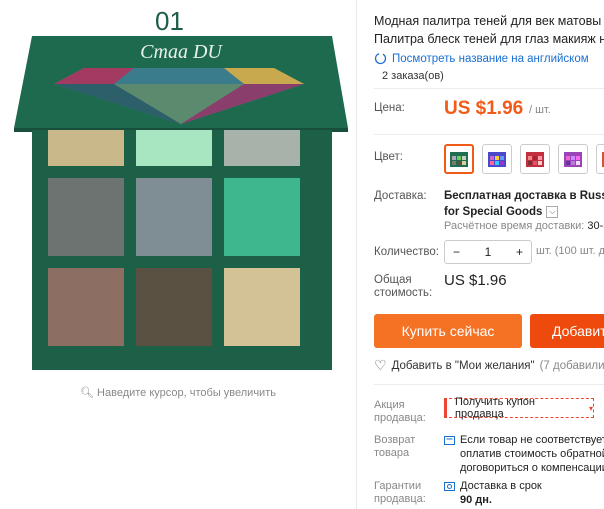 The image size is (604, 509). I want to click on green-palette-icon, so click(459, 159).